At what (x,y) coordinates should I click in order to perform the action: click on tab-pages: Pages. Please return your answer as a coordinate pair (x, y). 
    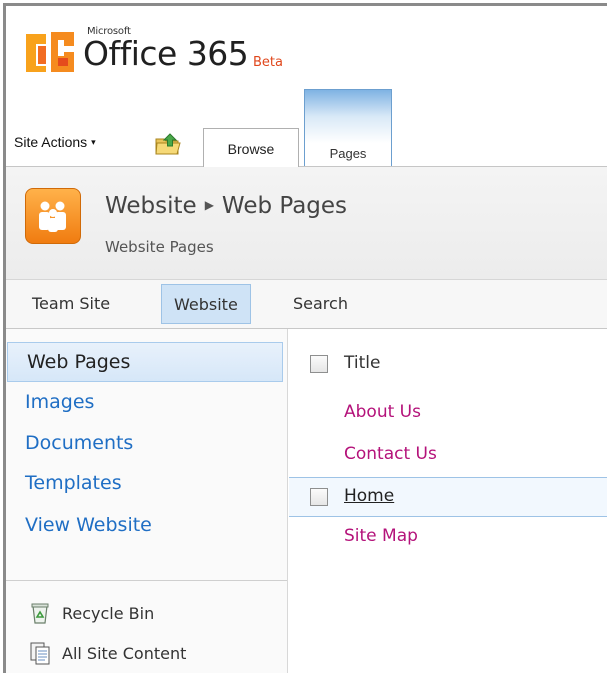
    Looking at the image, I should click on (348, 127).